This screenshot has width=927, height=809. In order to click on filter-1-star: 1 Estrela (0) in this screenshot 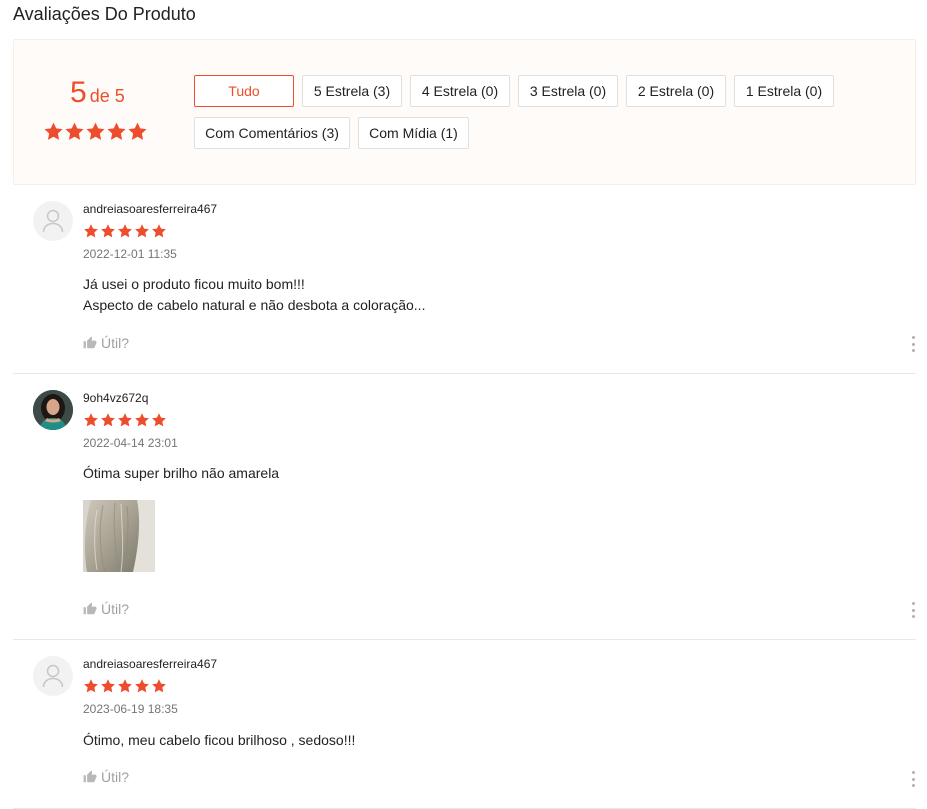, I will do `click(784, 91)`.